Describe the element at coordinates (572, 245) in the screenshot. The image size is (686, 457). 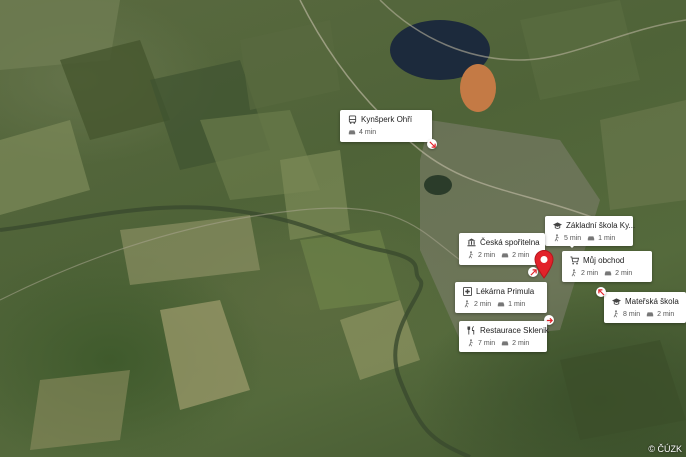
I see `poi-pointer-zakladni-skola` at that location.